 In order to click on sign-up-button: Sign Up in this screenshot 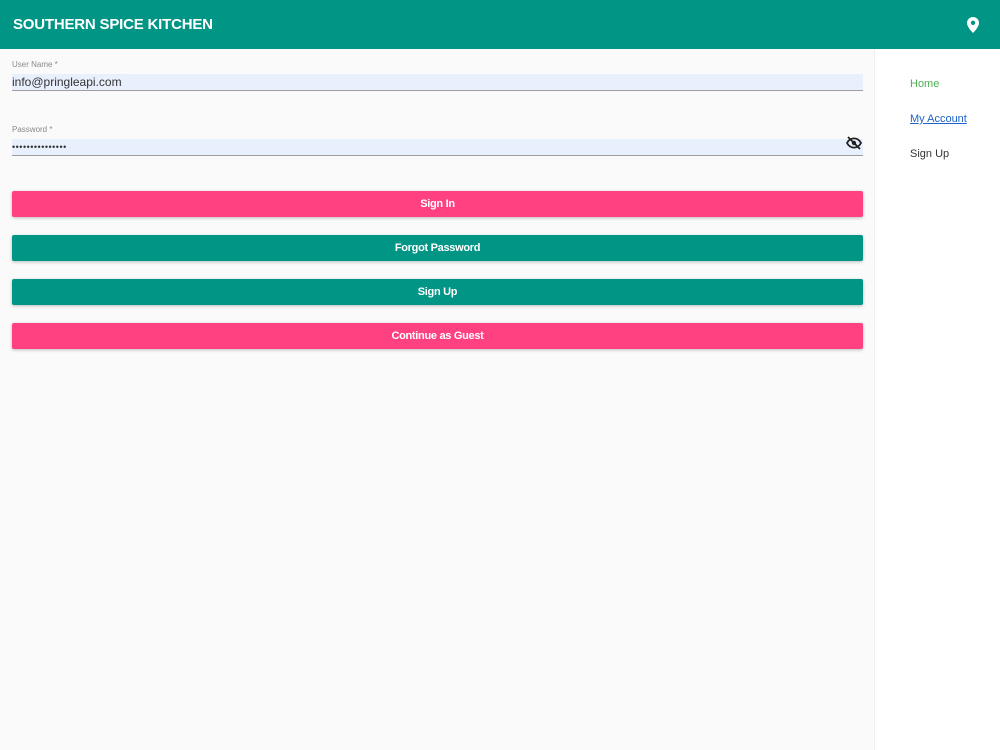, I will do `click(437, 292)`.